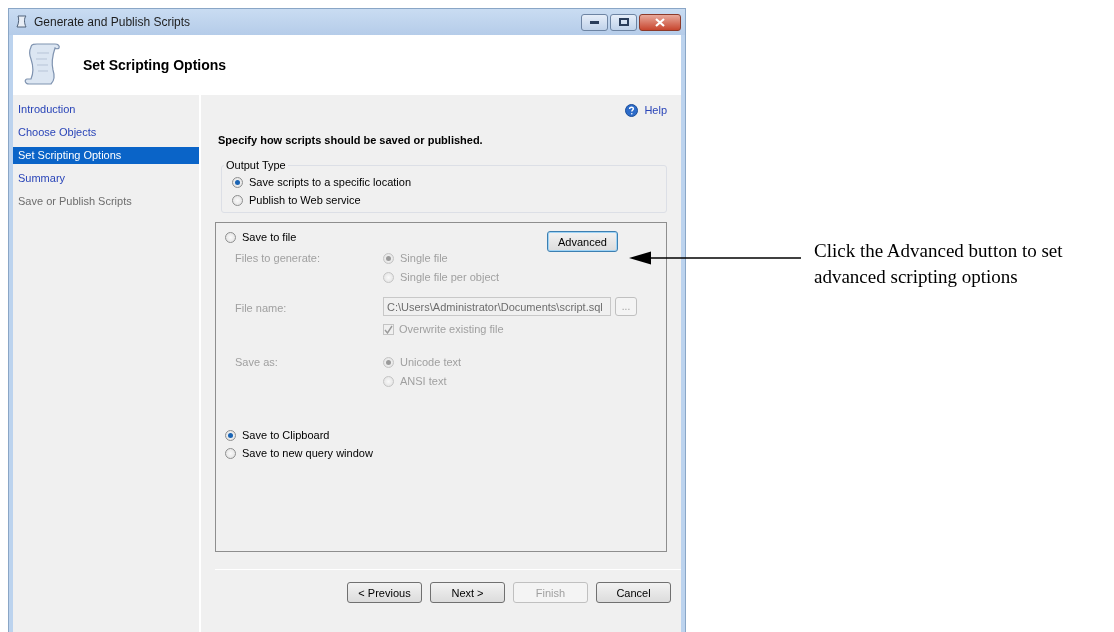  I want to click on minimize-button, so click(594, 22).